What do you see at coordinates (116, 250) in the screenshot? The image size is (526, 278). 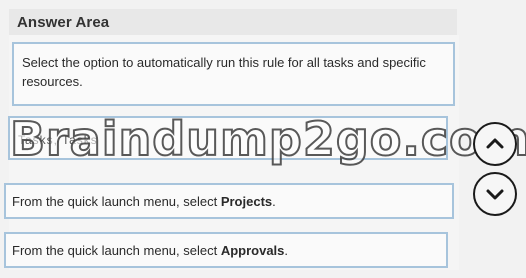 I see `answer-item-4-prefix: From the quick launch menu, select` at bounding box center [116, 250].